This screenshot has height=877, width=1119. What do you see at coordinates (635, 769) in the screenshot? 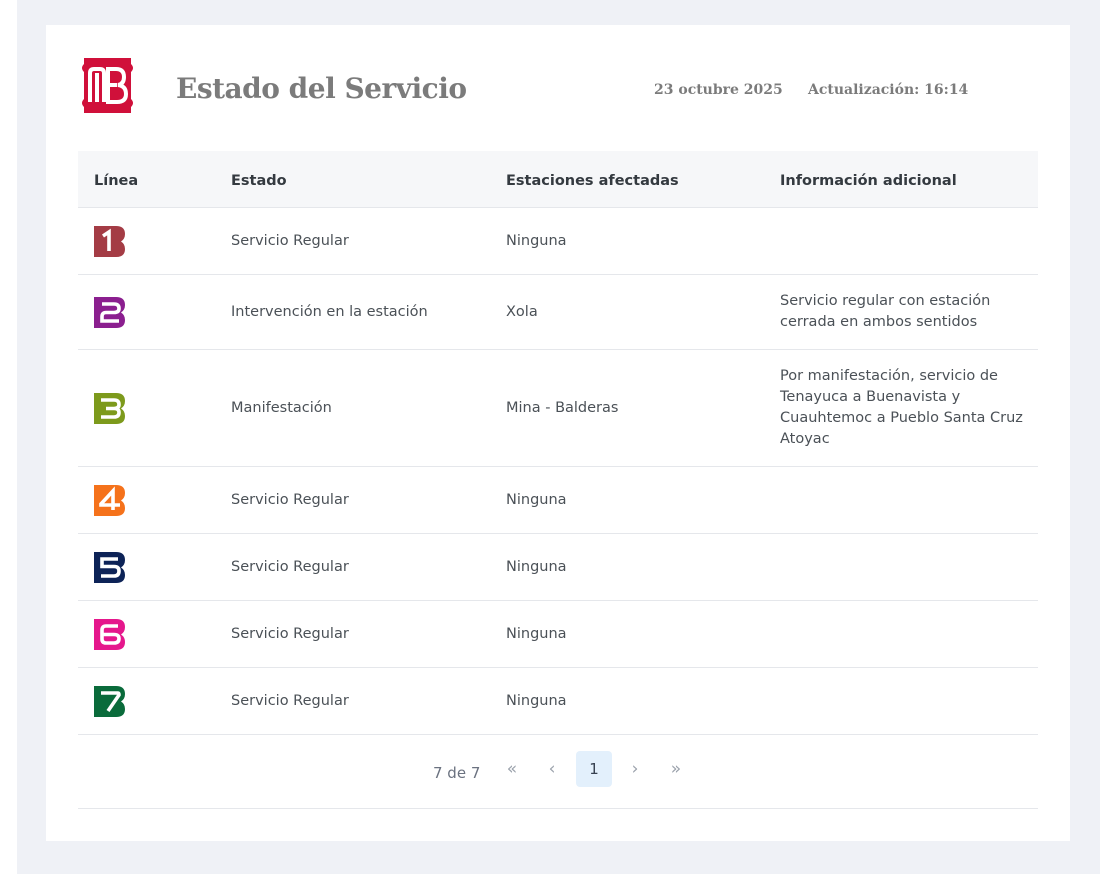
I see `next-page-button: ›` at bounding box center [635, 769].